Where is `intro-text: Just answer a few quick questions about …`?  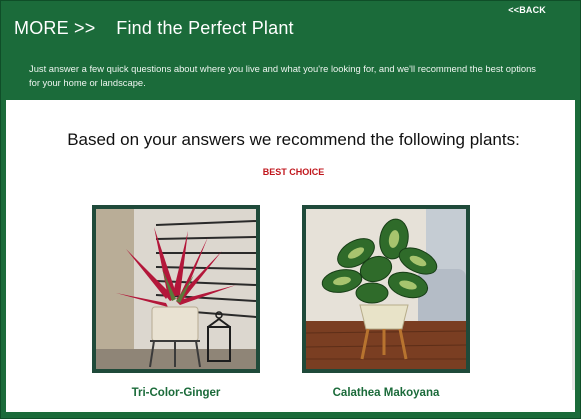
intro-text: Just answer a few quick questions about … is located at coordinates (282, 75).